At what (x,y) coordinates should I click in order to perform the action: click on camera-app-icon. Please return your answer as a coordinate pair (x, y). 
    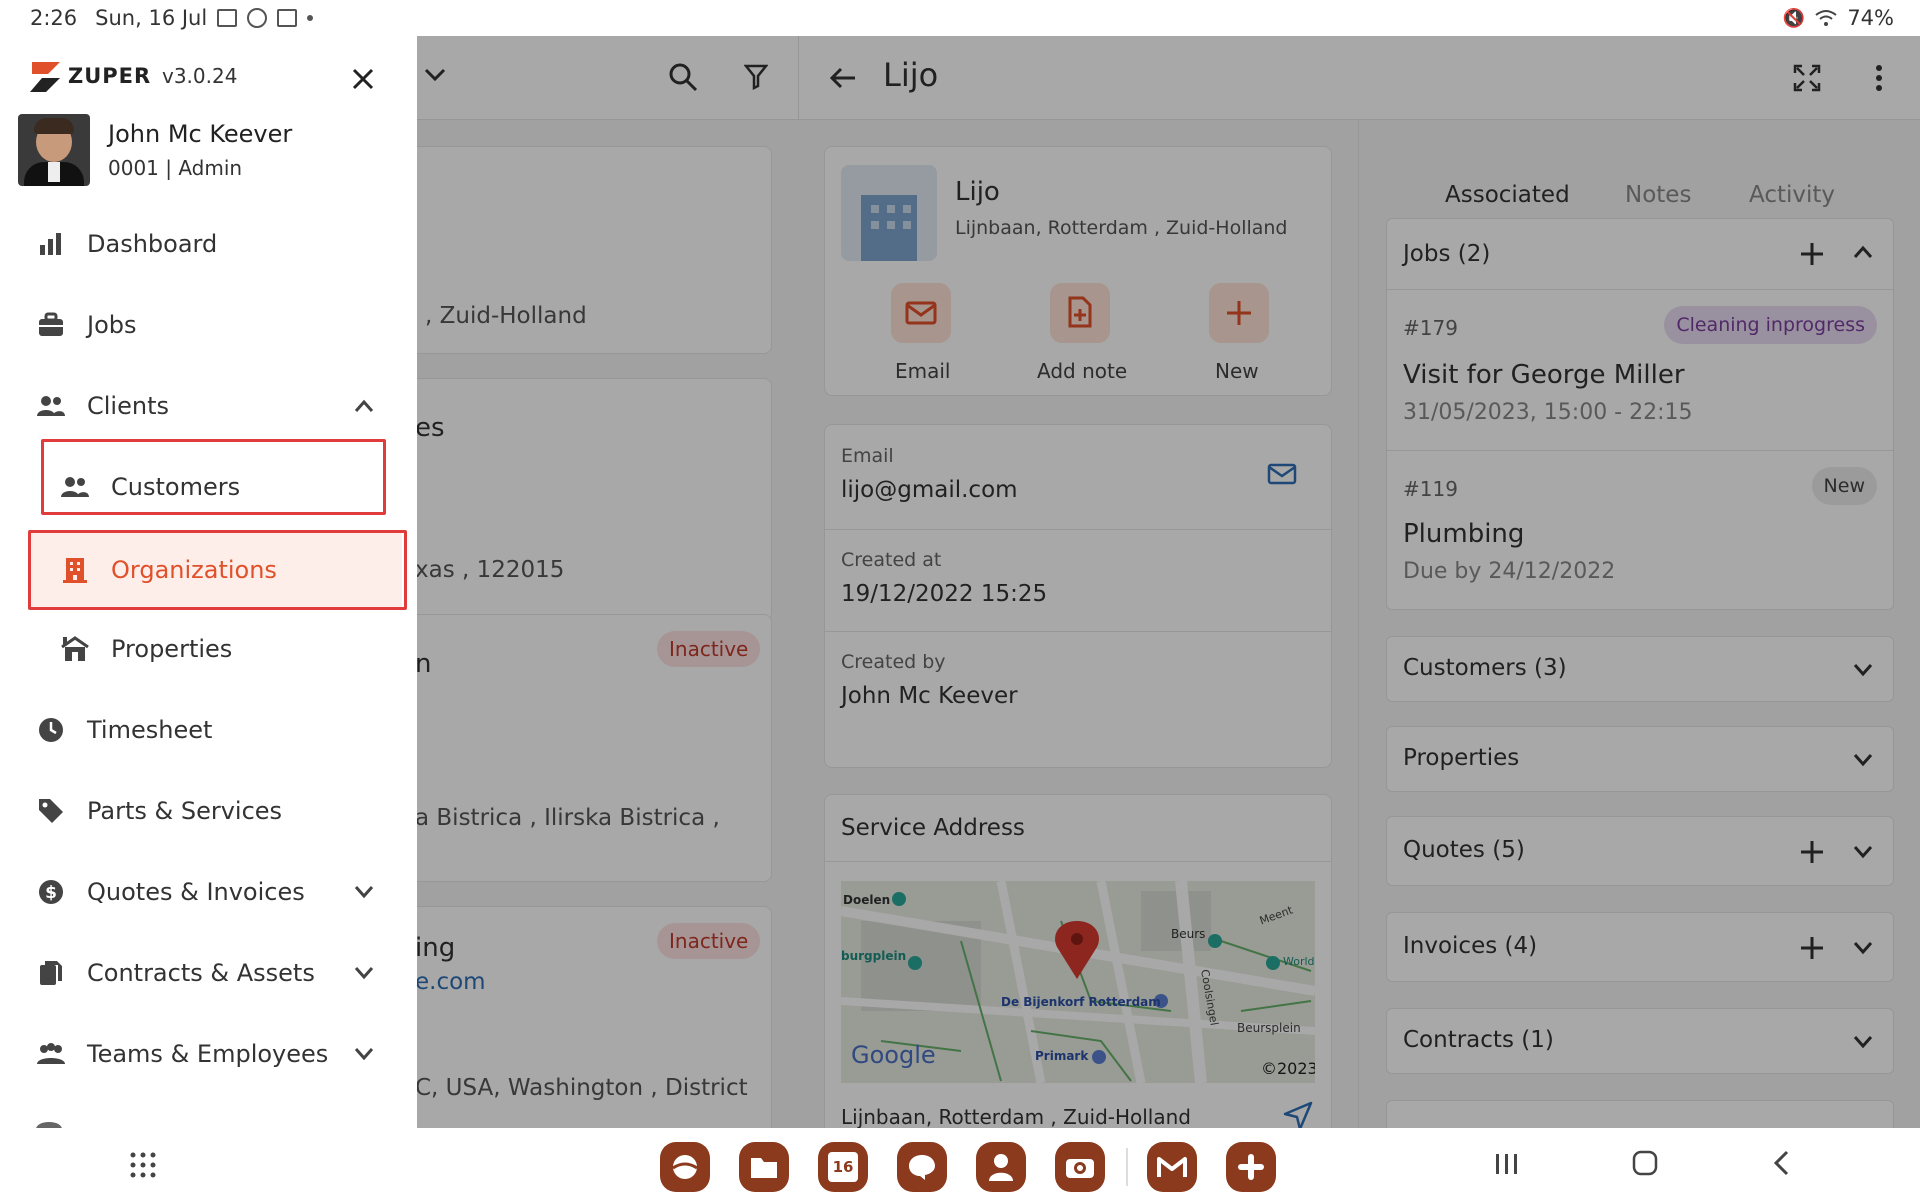
    Looking at the image, I should click on (1080, 1167).